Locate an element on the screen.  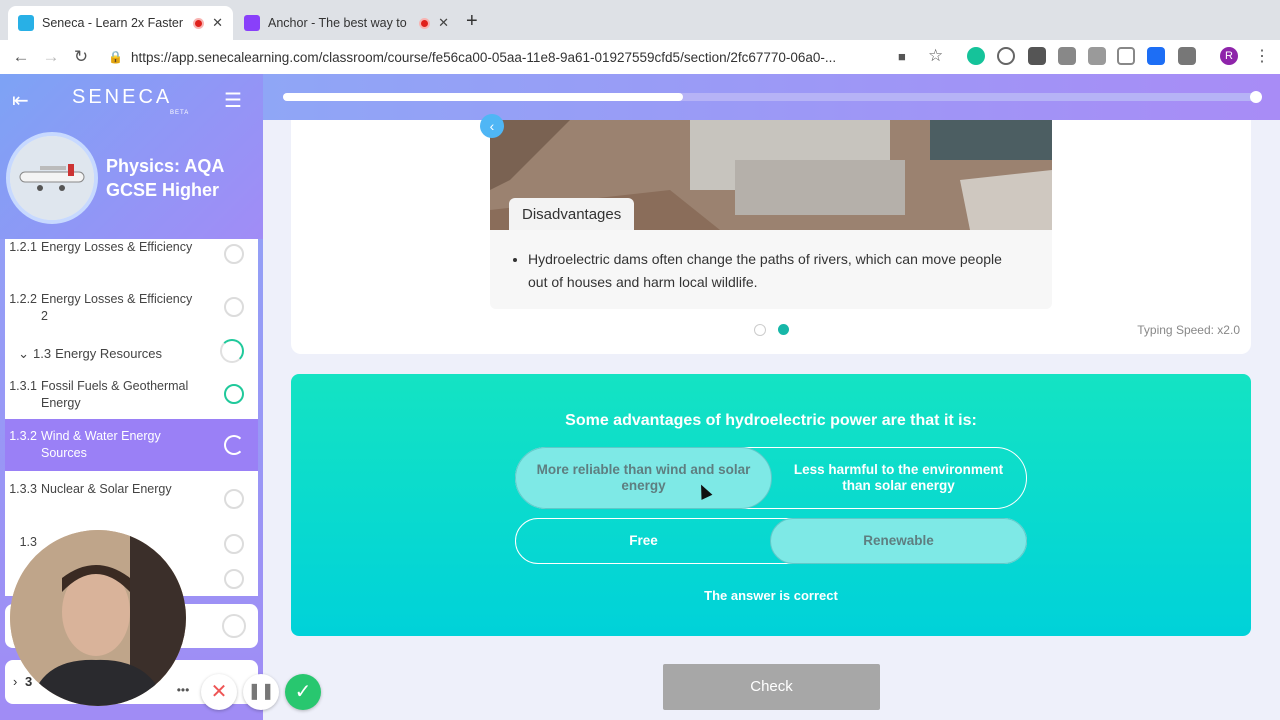
pagination-dot is located at coordinates (760, 330).